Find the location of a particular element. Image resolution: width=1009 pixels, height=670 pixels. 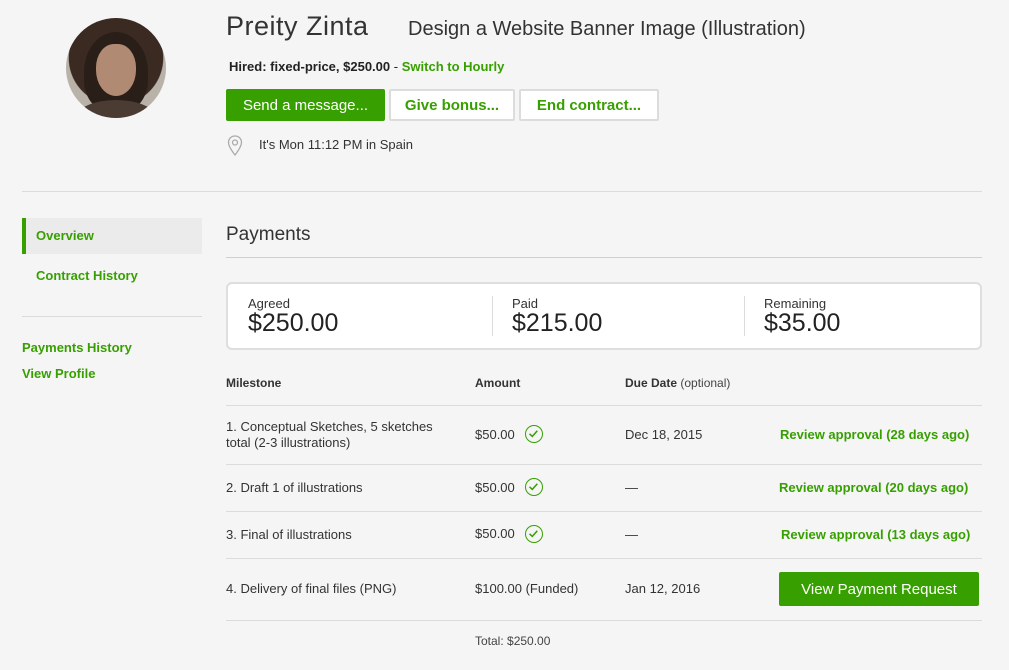

agreed-value: $250.00 is located at coordinates (293, 323).